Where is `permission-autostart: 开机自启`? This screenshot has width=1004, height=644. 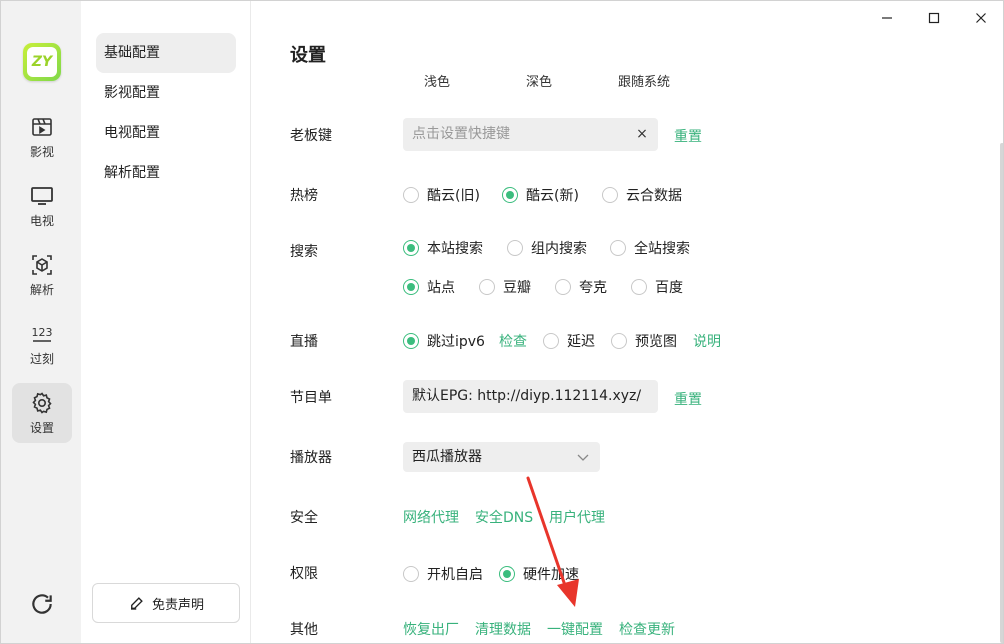
permission-autostart: 开机自启 is located at coordinates (443, 574).